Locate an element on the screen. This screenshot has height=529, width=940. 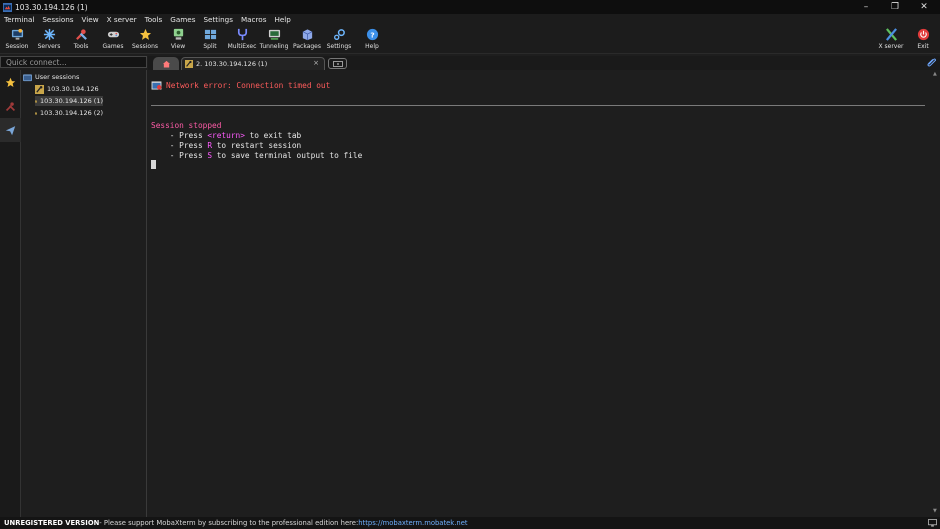
menu-settings: Settings is located at coordinates (217, 20).